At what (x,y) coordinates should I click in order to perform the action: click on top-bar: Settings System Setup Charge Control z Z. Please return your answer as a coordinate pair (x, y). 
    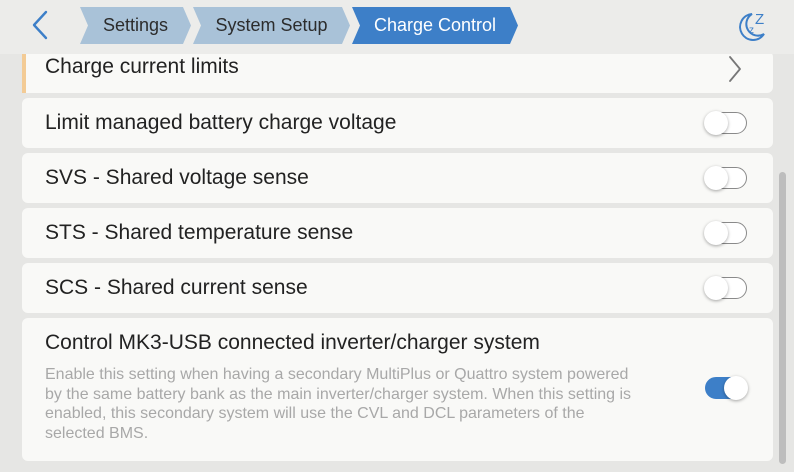
    Looking at the image, I should click on (397, 27).